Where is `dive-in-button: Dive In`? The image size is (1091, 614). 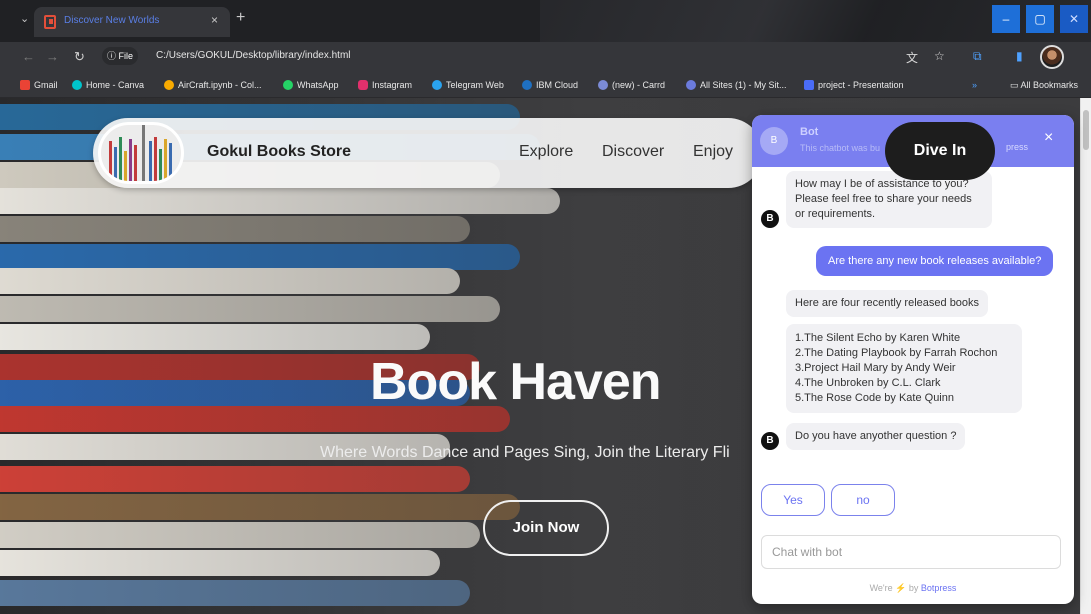
dive-in-button: Dive In is located at coordinates (940, 151).